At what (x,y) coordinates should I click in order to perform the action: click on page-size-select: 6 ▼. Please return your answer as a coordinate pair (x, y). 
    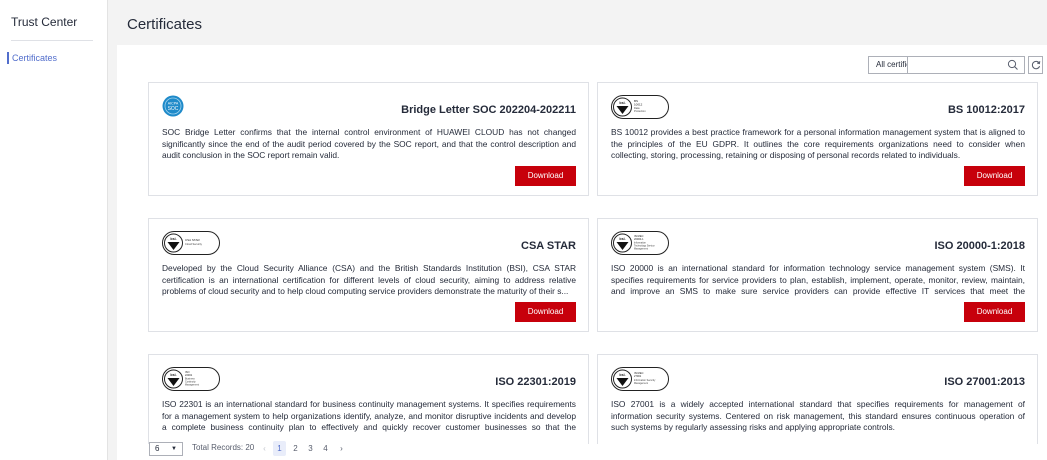
    Looking at the image, I should click on (166, 449).